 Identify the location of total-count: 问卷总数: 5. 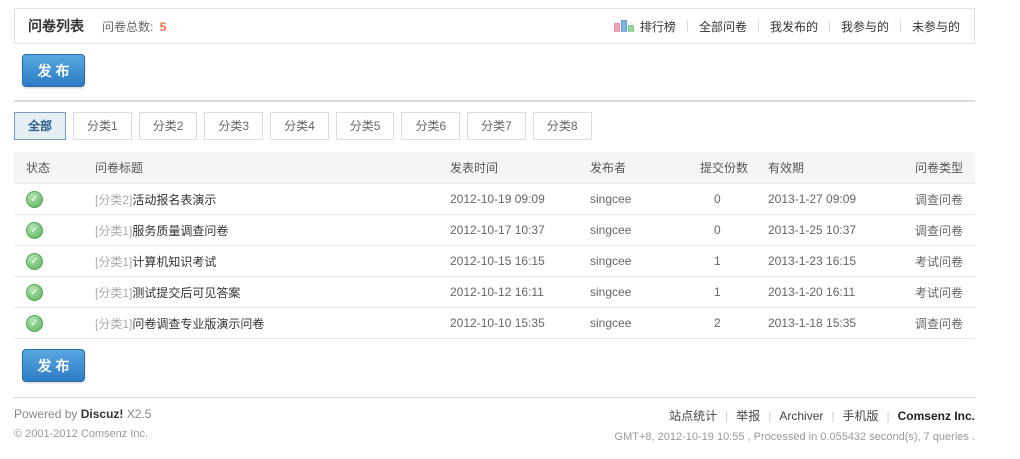
(134, 26).